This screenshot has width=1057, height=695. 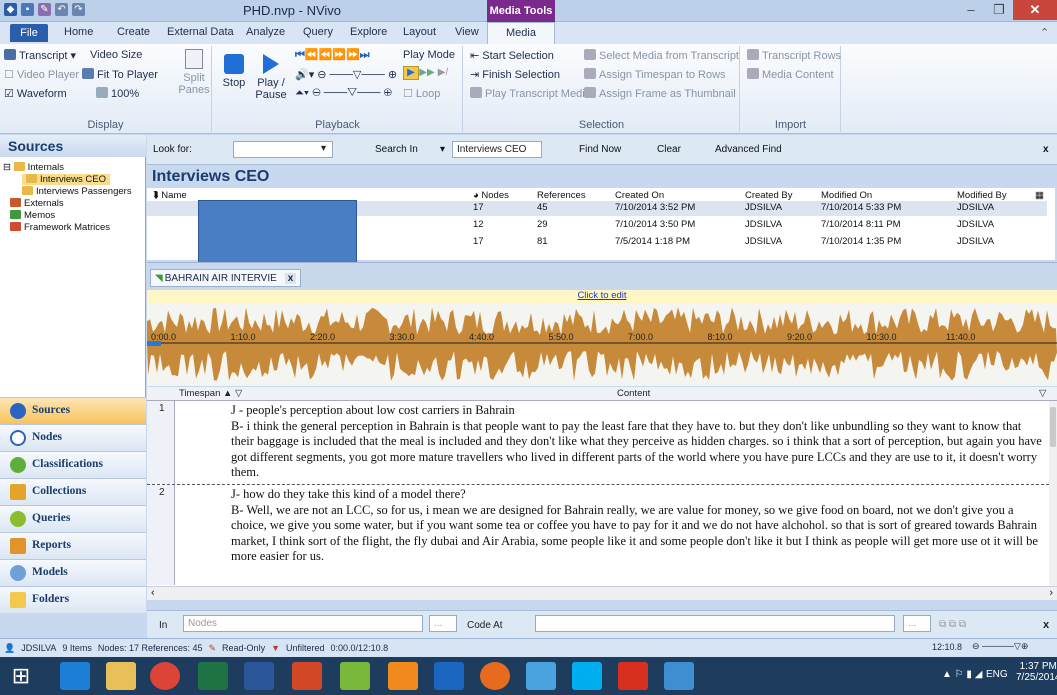 What do you see at coordinates (75, 676) in the screenshot?
I see `internet-explorer-icon` at bounding box center [75, 676].